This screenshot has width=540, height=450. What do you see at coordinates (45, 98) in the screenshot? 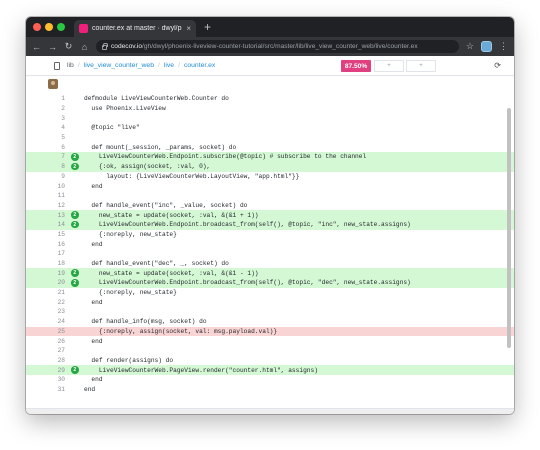
I see `line-number: 1` at bounding box center [45, 98].